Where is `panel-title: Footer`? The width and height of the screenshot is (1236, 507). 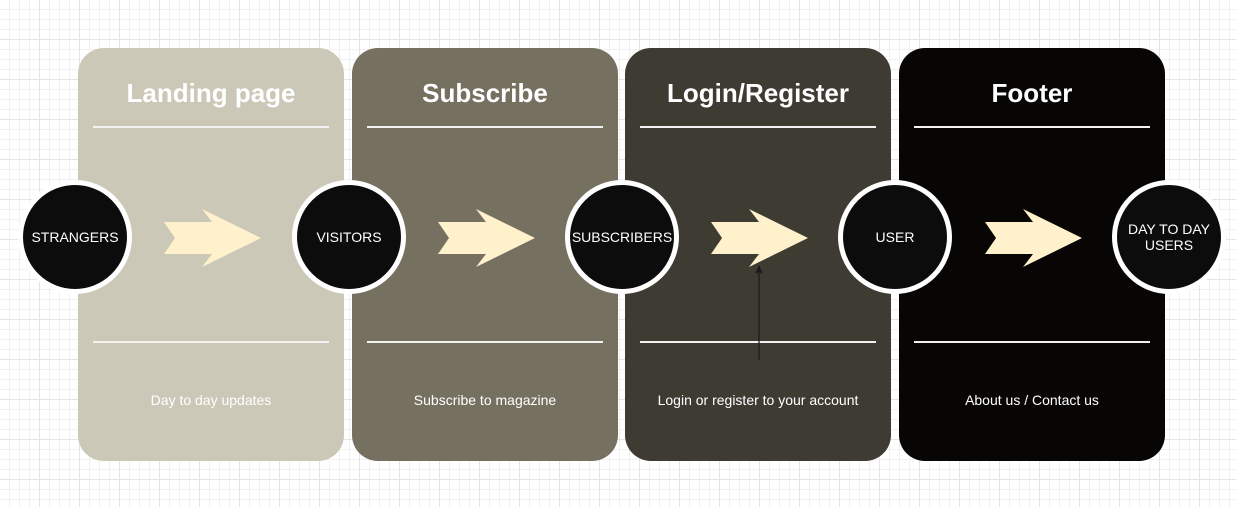 panel-title: Footer is located at coordinates (1032, 93).